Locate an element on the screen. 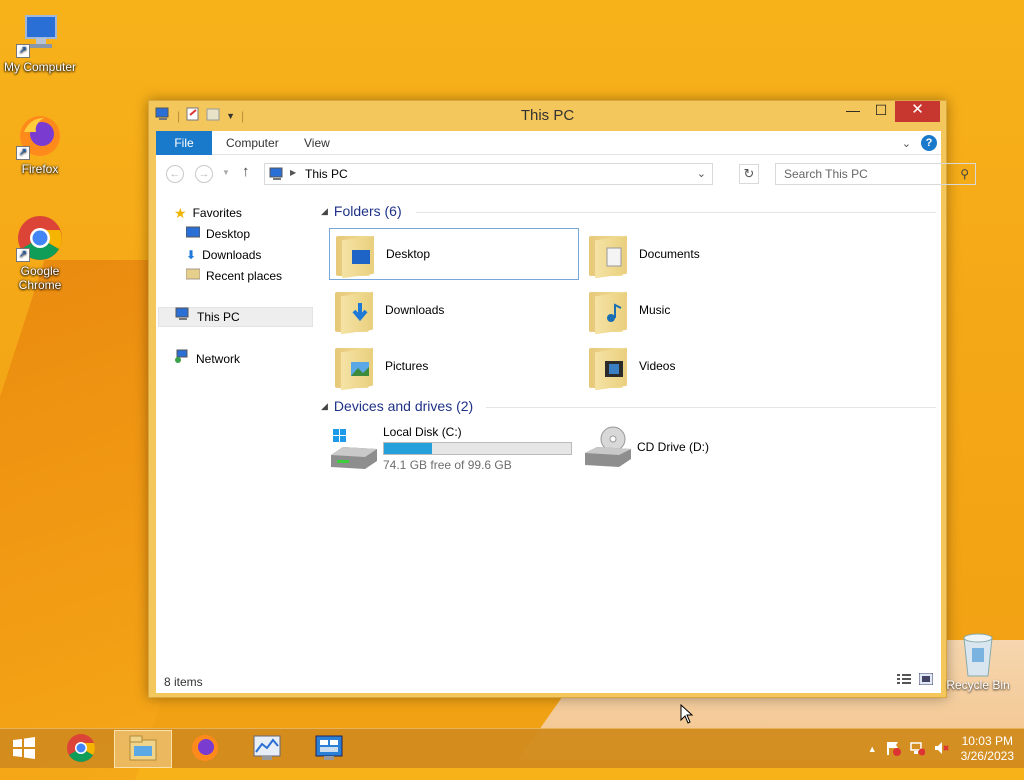  firefox-icon is located at coordinates (205, 749).